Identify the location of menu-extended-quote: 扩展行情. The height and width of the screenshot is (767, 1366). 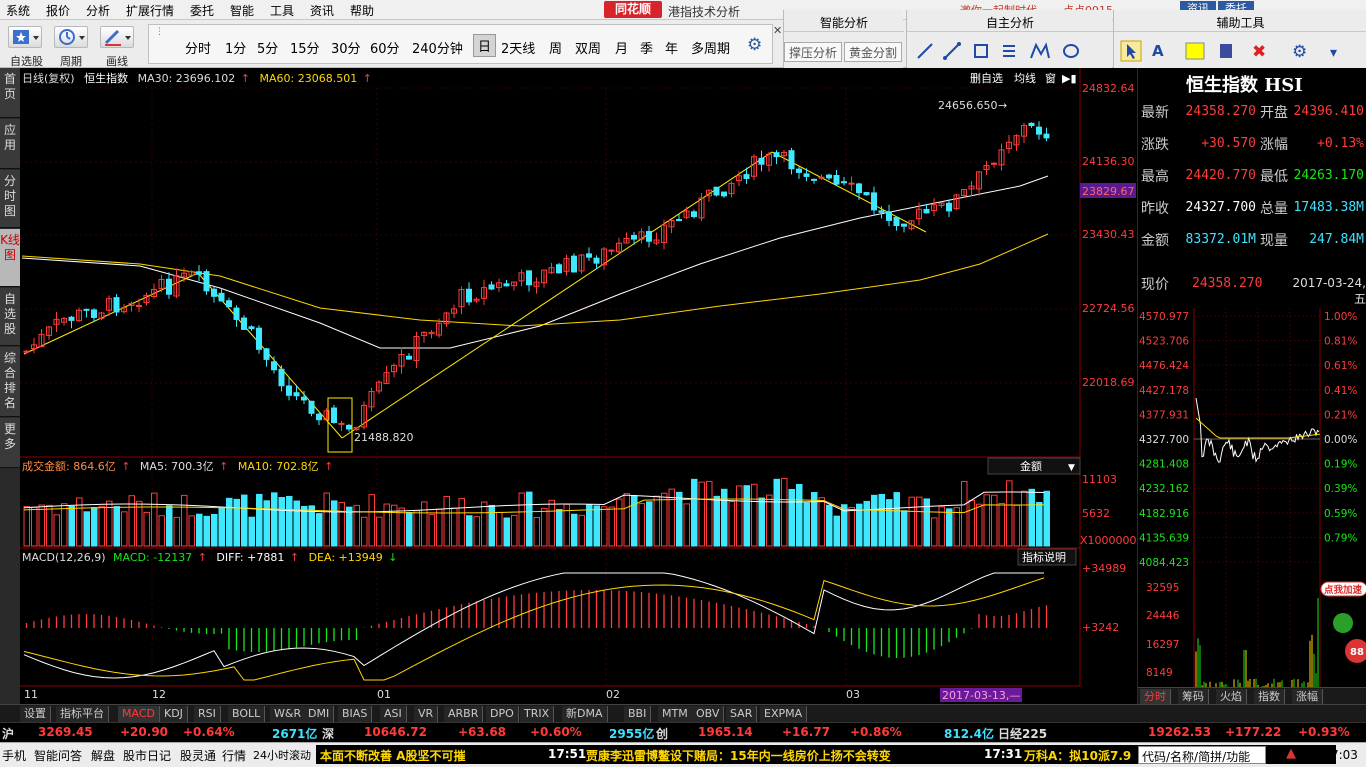
(150, 10).